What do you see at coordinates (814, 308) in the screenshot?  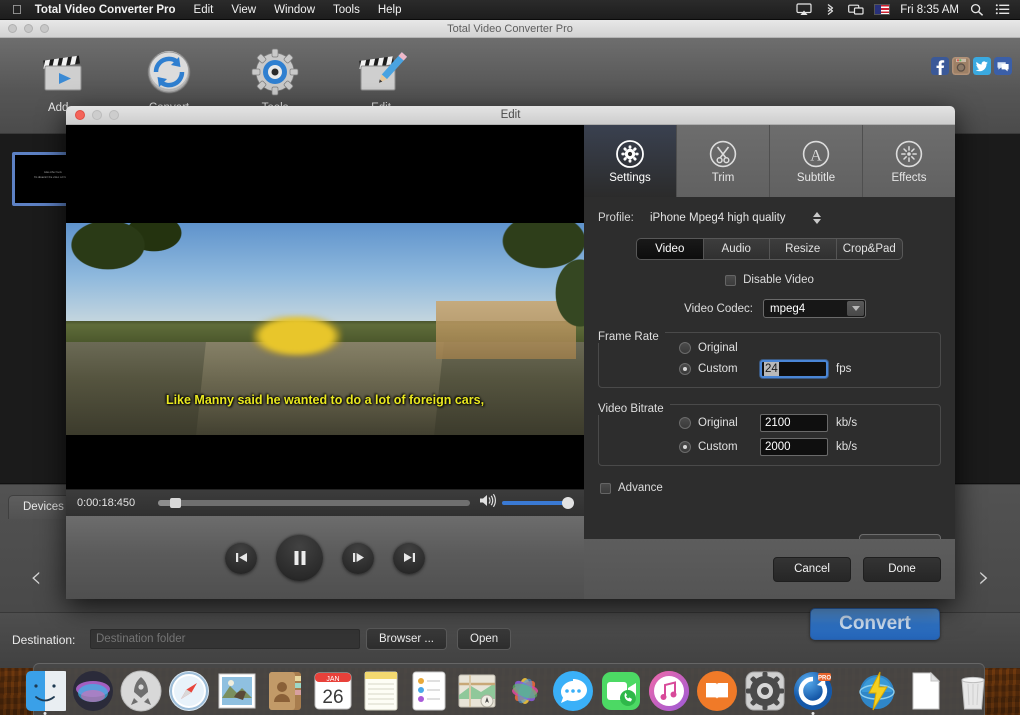 I see `video-codec-dropdown: mpeg4` at bounding box center [814, 308].